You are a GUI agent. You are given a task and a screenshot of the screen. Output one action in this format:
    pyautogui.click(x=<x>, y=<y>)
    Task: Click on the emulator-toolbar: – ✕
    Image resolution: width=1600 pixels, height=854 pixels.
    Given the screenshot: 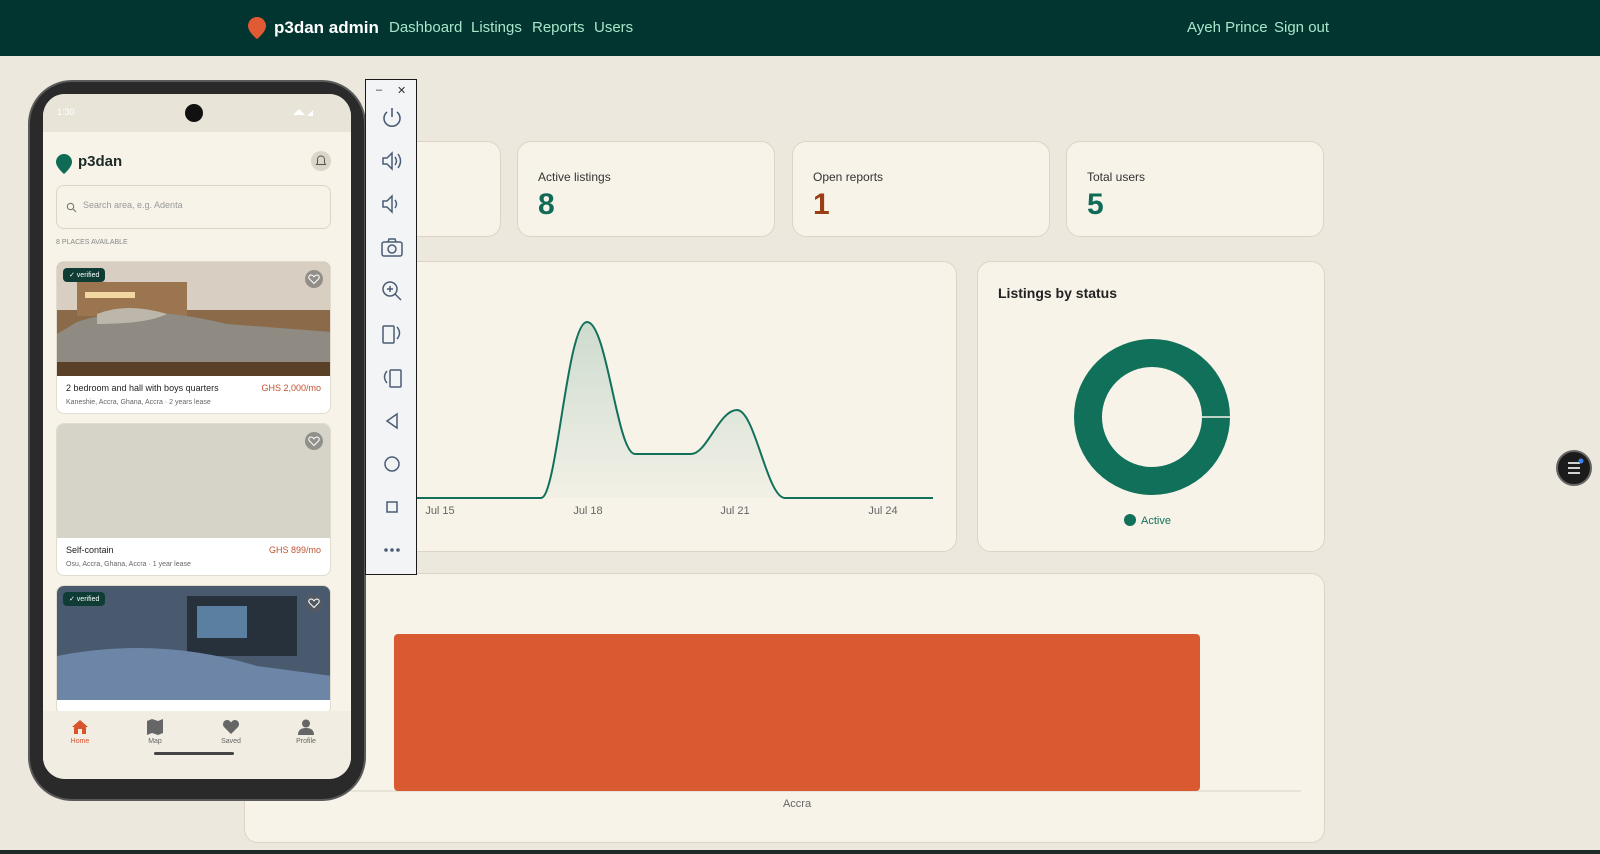 What is the action you would take?
    pyautogui.click(x=391, y=327)
    